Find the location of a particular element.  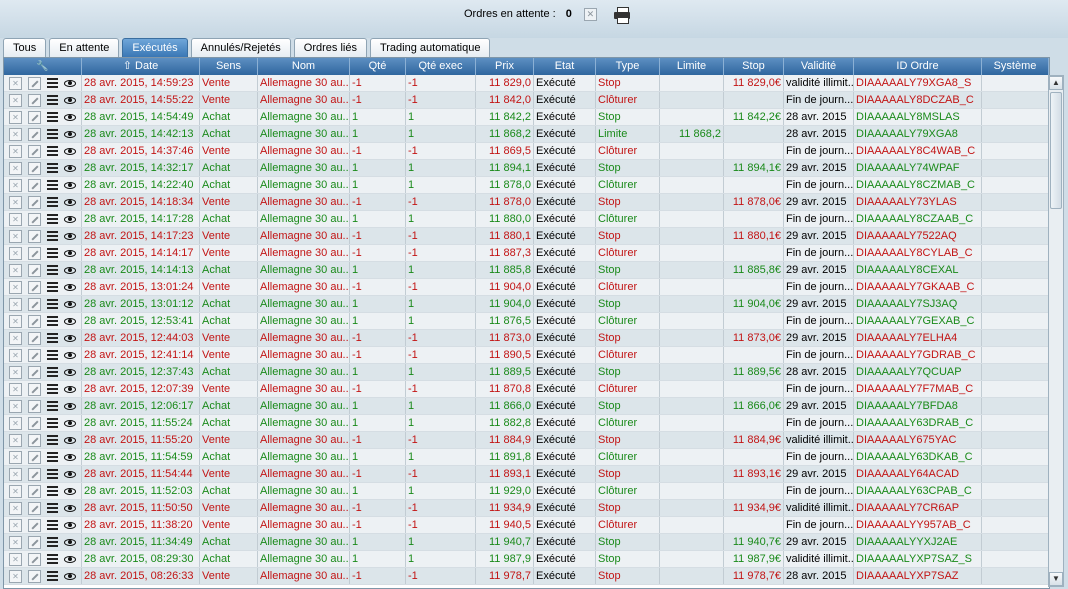

column-header-1: ⇧ Date is located at coordinates (141, 66).